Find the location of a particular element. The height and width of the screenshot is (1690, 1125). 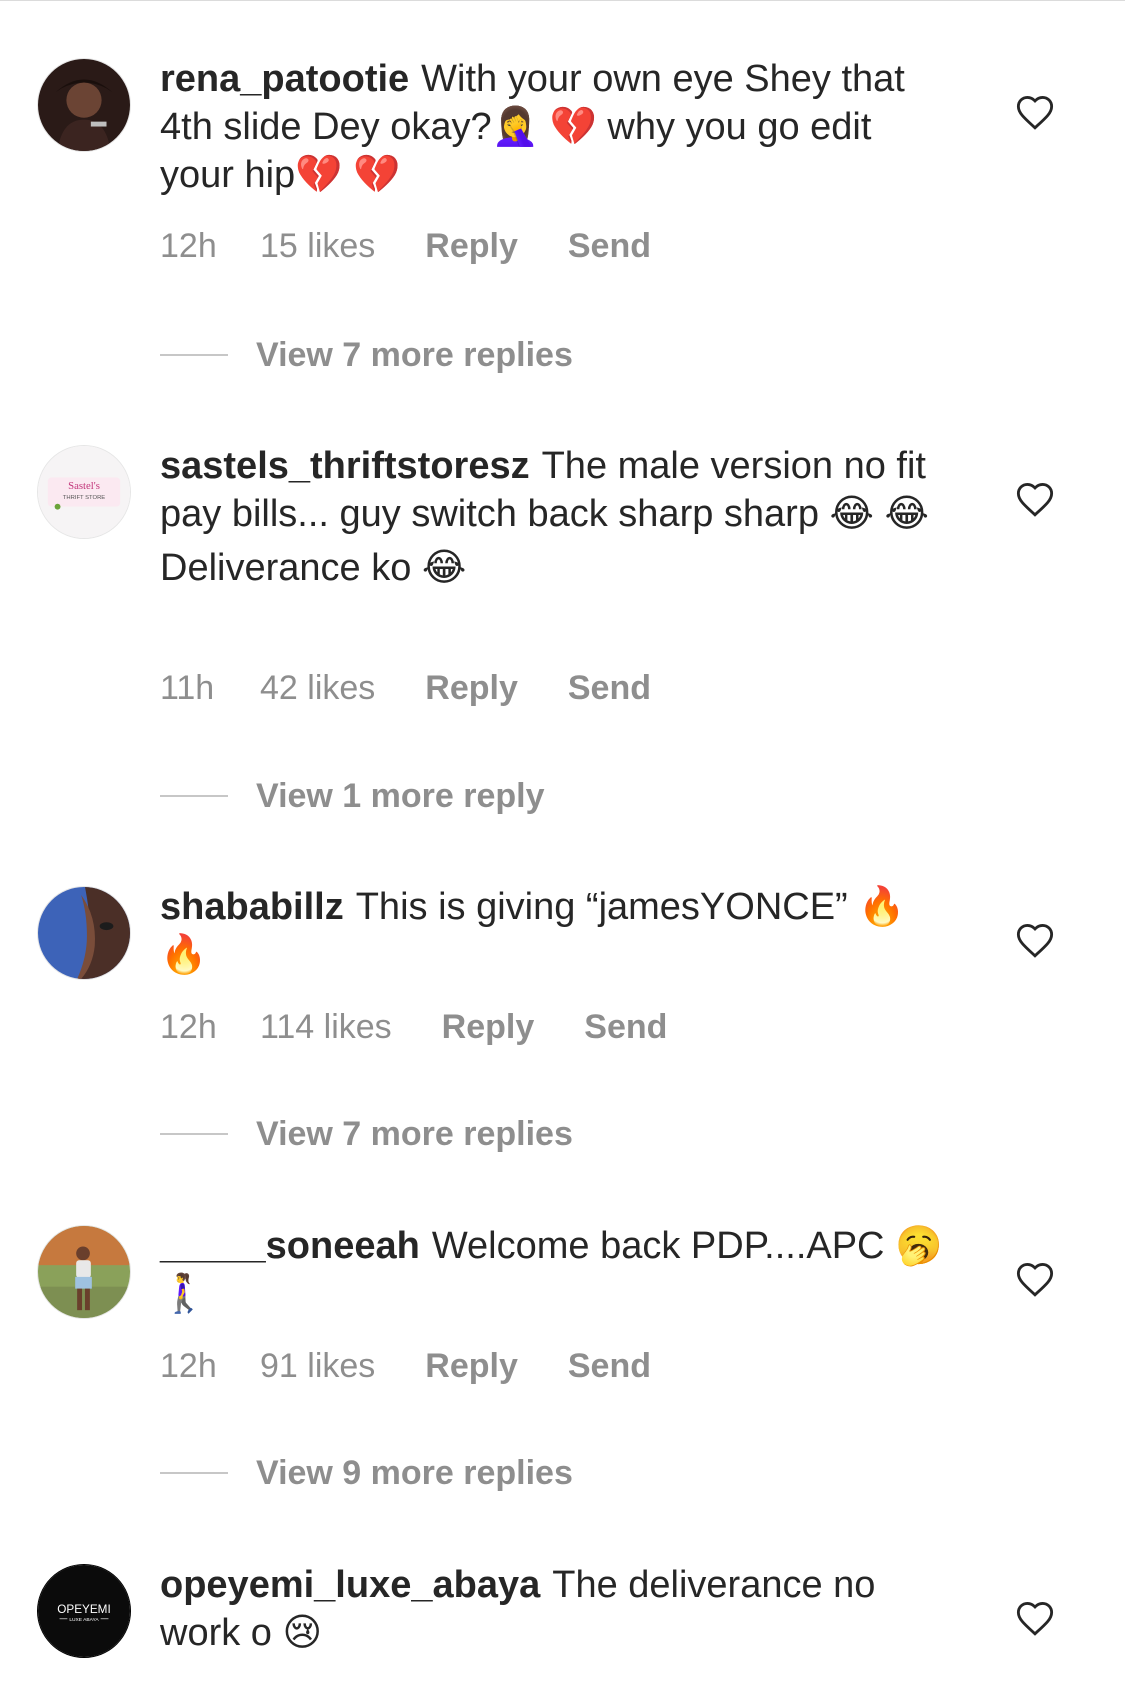

svg-text: THRIFT STORE is located at coordinates (84, 498).